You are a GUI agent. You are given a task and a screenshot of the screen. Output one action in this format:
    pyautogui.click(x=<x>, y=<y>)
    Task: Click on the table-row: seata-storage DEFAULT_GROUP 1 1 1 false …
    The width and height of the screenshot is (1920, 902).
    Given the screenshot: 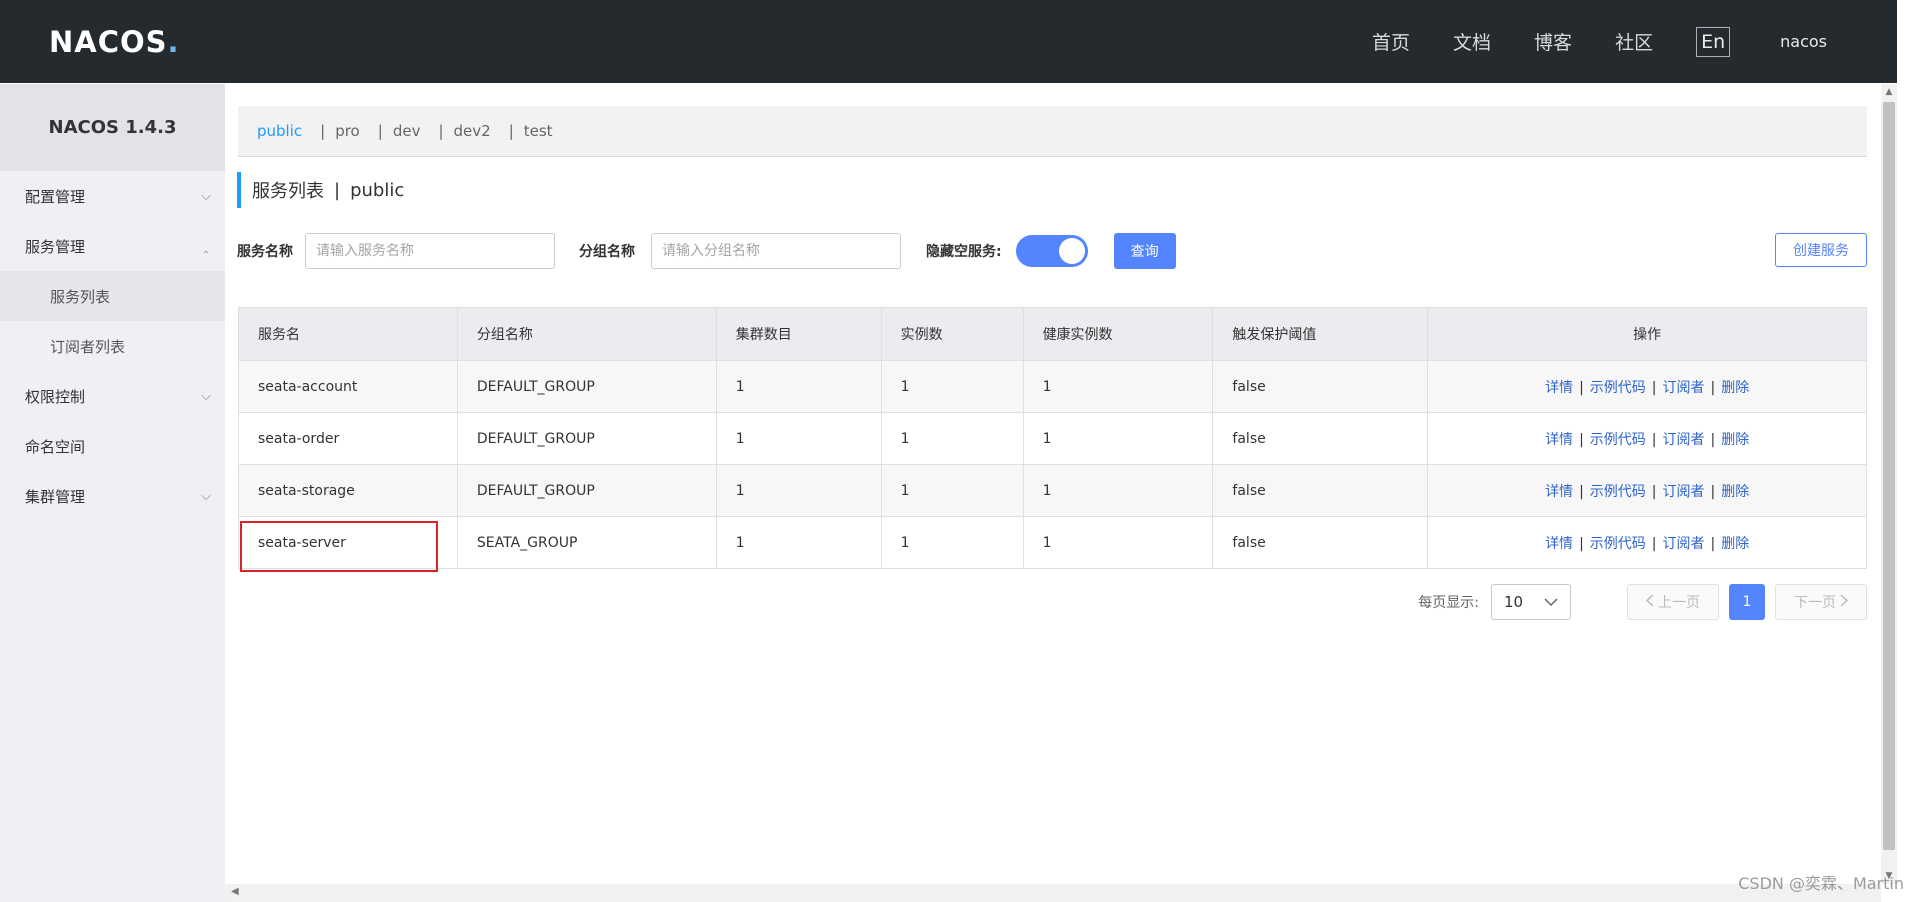 What is the action you would take?
    pyautogui.click(x=1052, y=490)
    